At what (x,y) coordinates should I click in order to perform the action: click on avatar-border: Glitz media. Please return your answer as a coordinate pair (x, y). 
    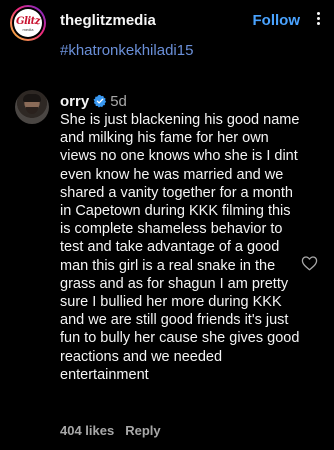
    Looking at the image, I should click on (28, 23).